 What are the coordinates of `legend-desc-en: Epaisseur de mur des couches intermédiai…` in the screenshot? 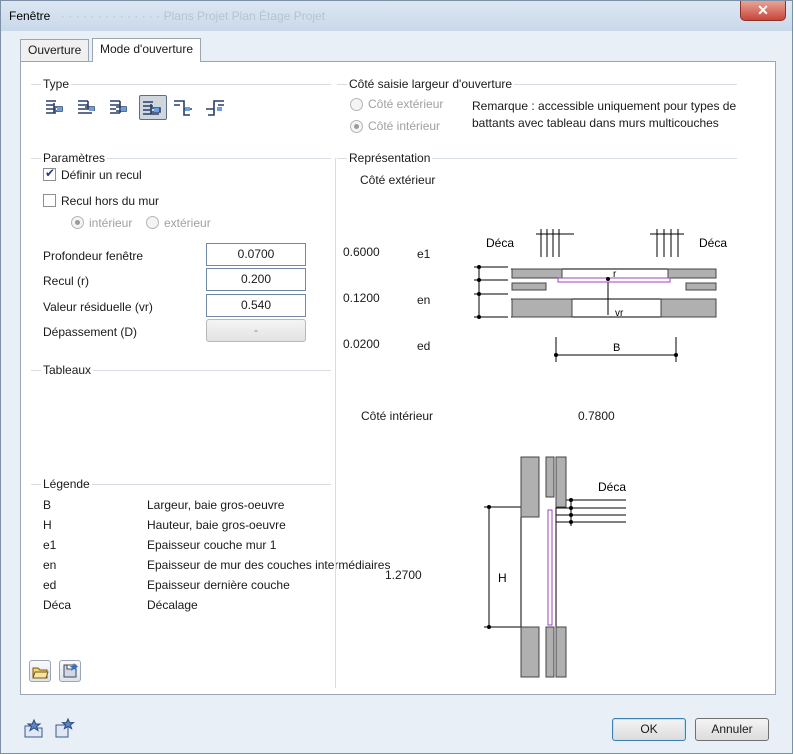 It's located at (269, 565).